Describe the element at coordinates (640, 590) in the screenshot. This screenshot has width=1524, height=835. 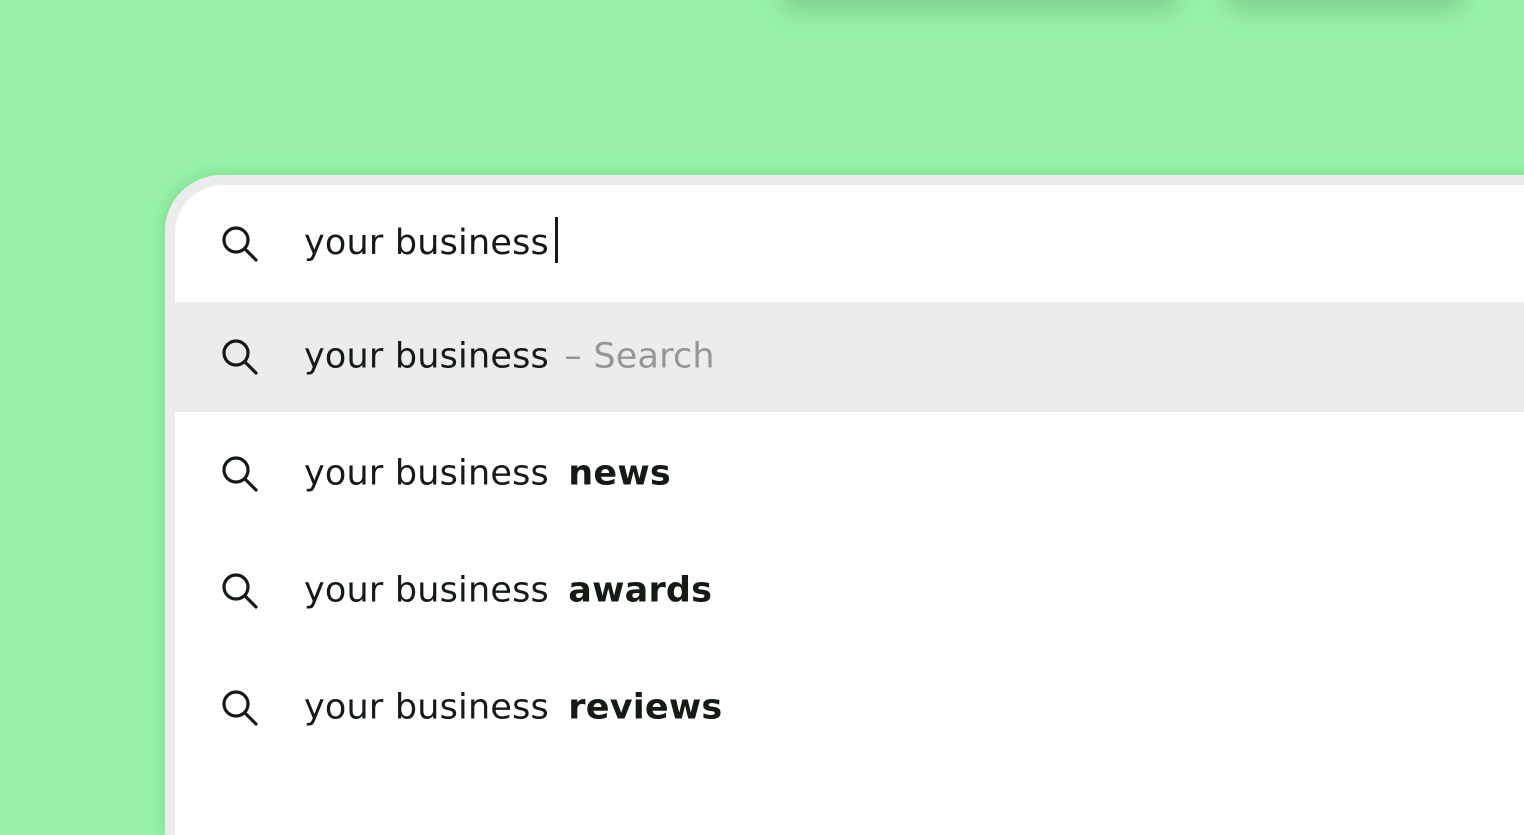
I see `suggestion-completion: awards` at that location.